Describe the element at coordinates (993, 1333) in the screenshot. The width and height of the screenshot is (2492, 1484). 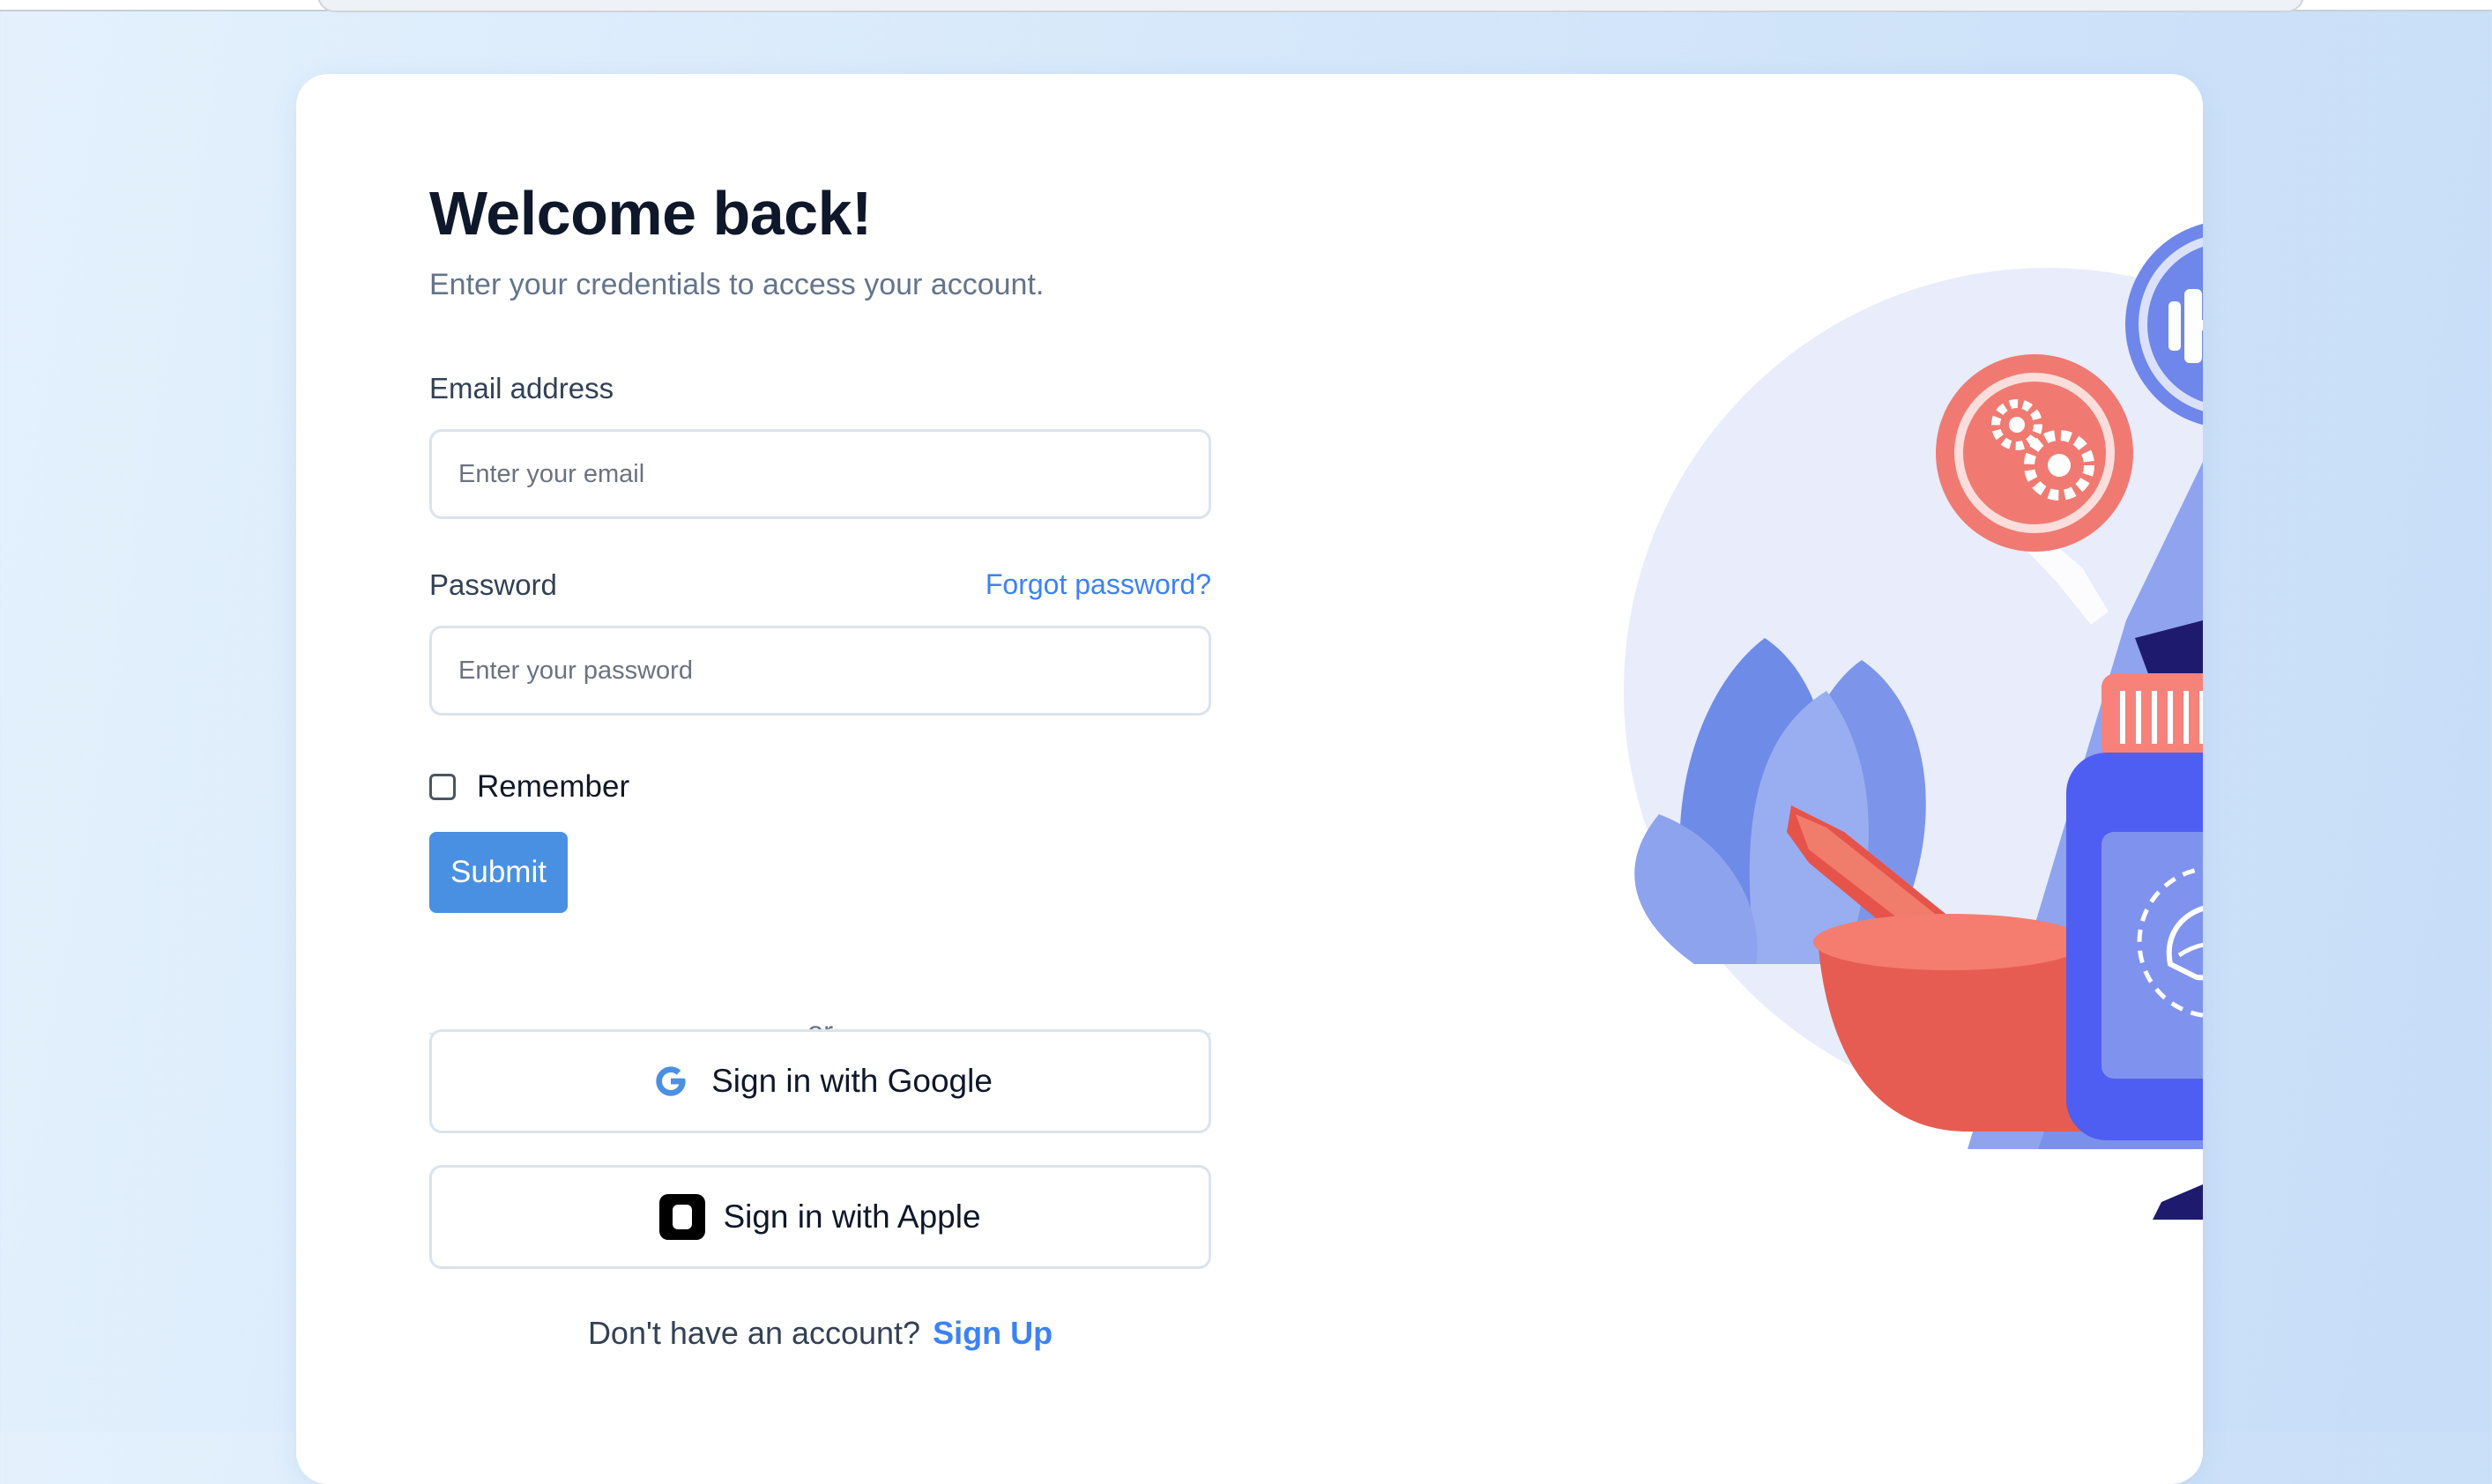
I see `signup-link: Sign Up` at that location.